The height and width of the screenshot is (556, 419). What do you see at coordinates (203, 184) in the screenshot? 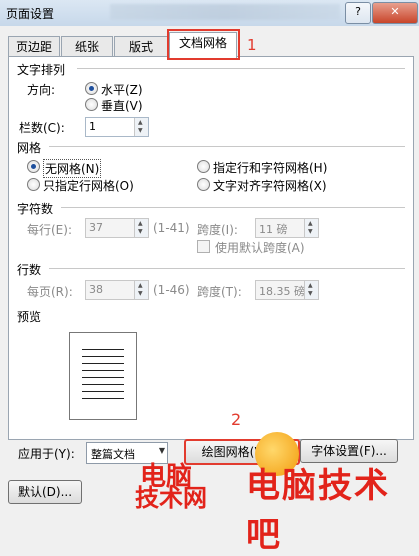
I see `snap-char-grid-radio` at bounding box center [203, 184].